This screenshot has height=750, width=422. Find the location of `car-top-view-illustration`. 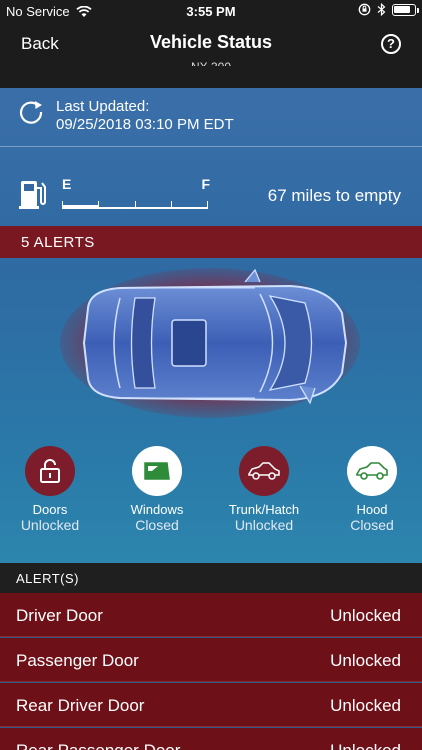

car-top-view-illustration is located at coordinates (210, 343).